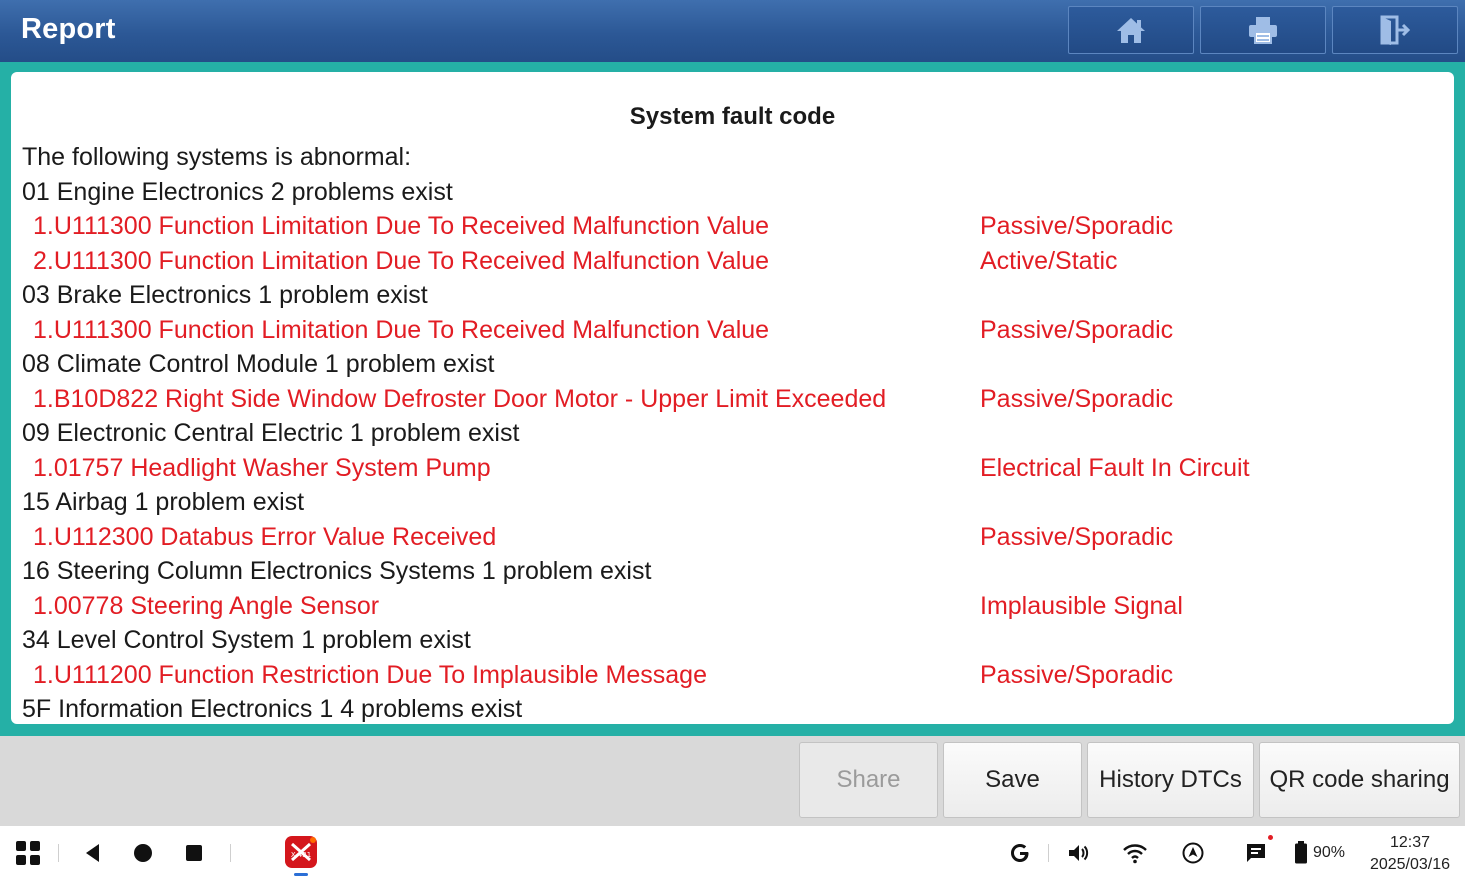  Describe the element at coordinates (1020, 853) in the screenshot. I see `google-icon` at that location.